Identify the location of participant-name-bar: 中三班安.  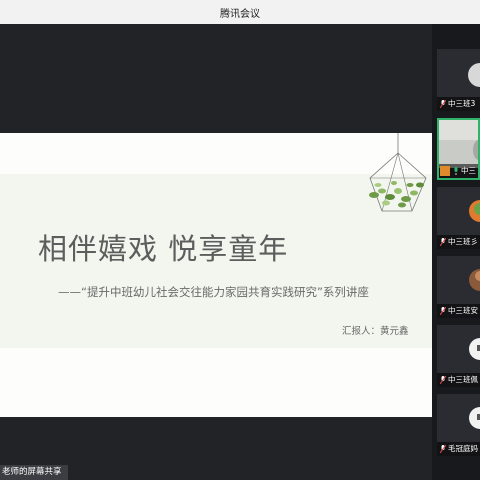
(458, 311).